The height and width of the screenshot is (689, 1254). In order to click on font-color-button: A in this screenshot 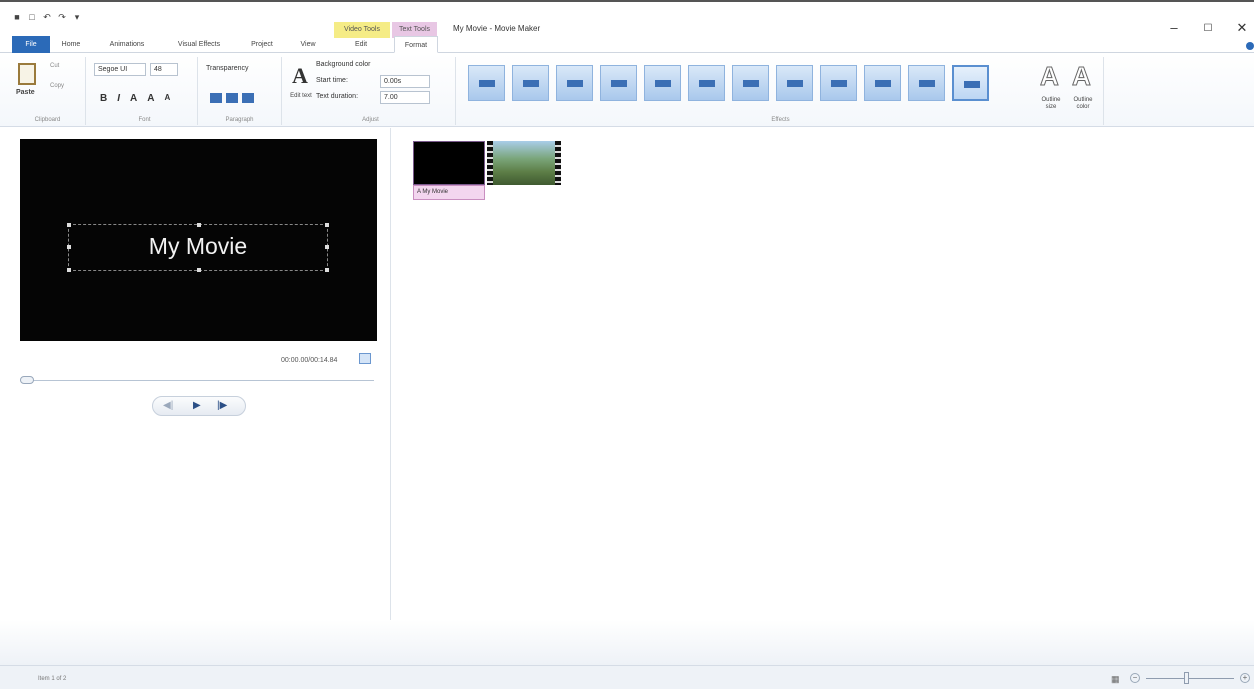, I will do `click(133, 98)`.